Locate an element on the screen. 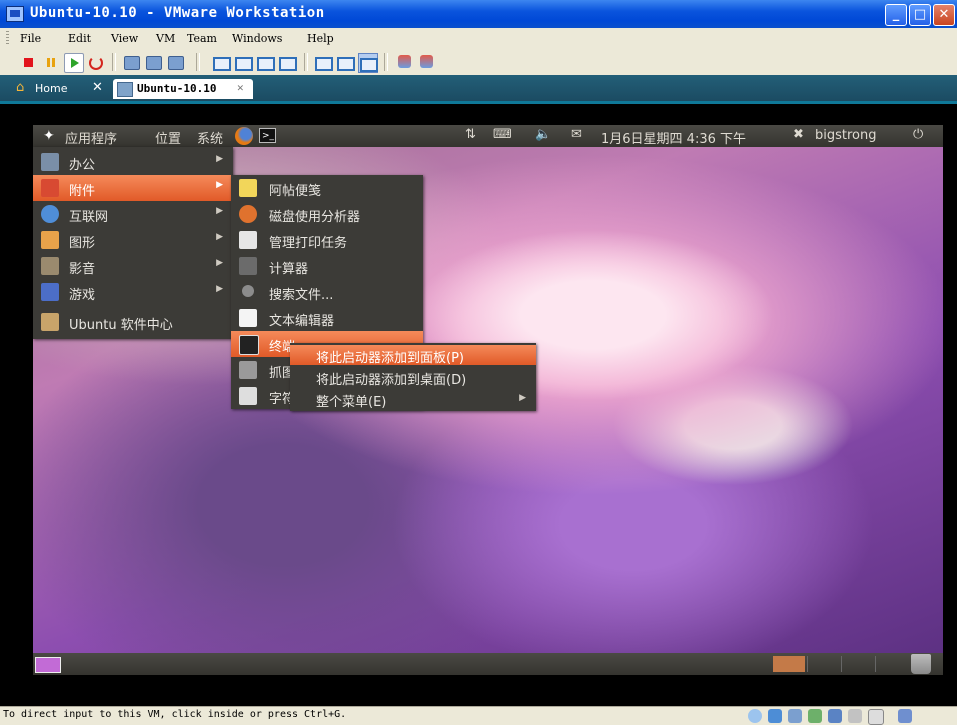 Image resolution: width=957 pixels, height=725 pixels. menu-item-calculator: 计算器 is located at coordinates (327, 266).